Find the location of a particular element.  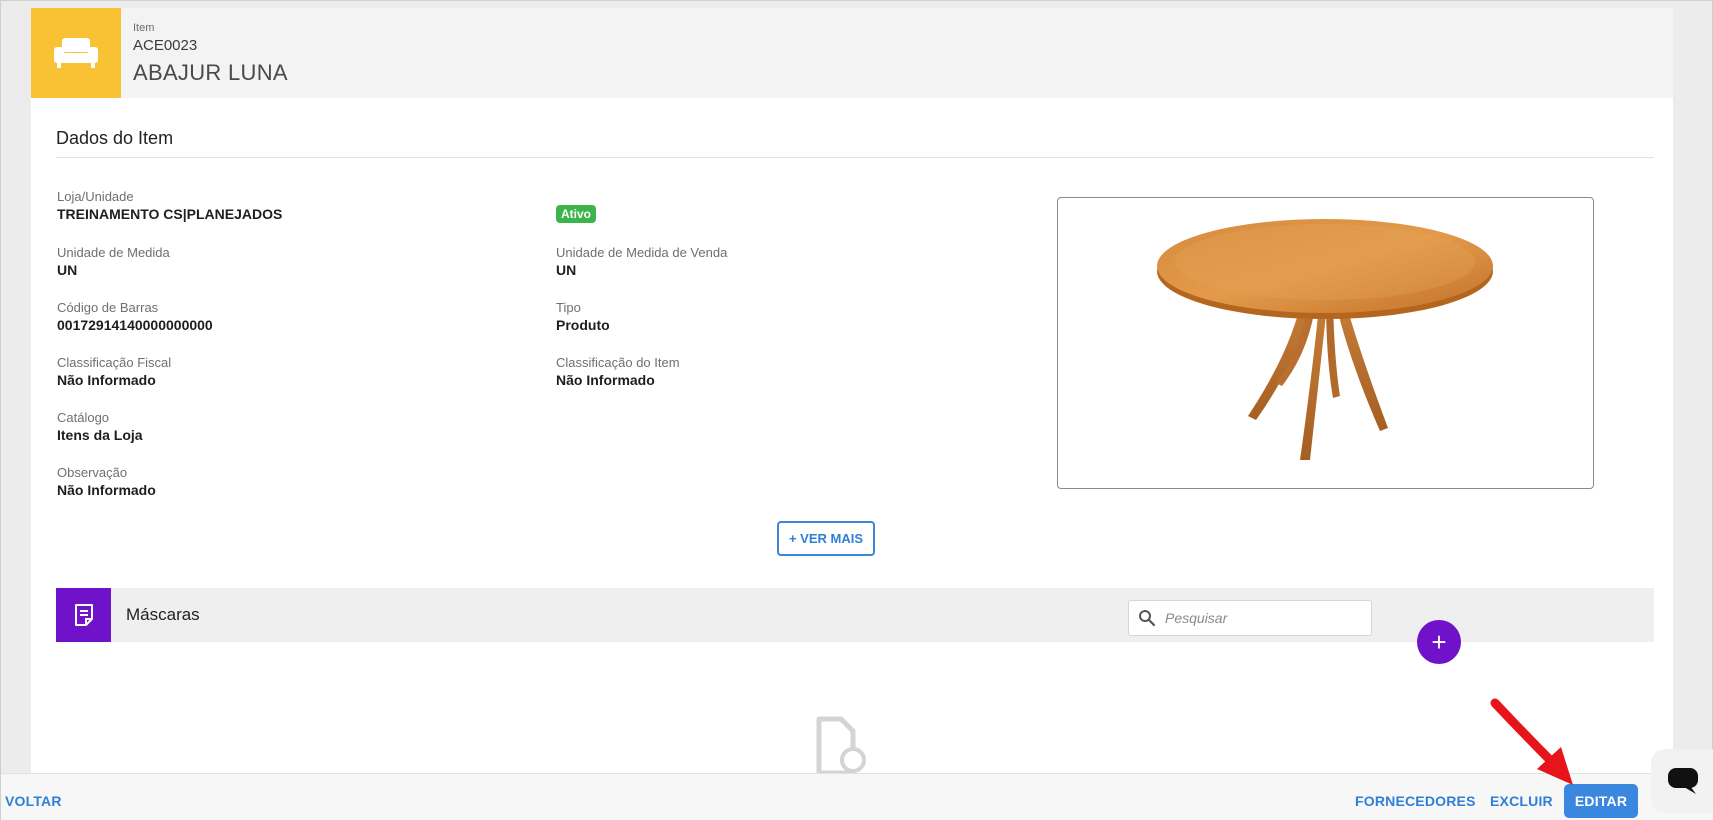

editar-button: EDITAR is located at coordinates (1601, 801).